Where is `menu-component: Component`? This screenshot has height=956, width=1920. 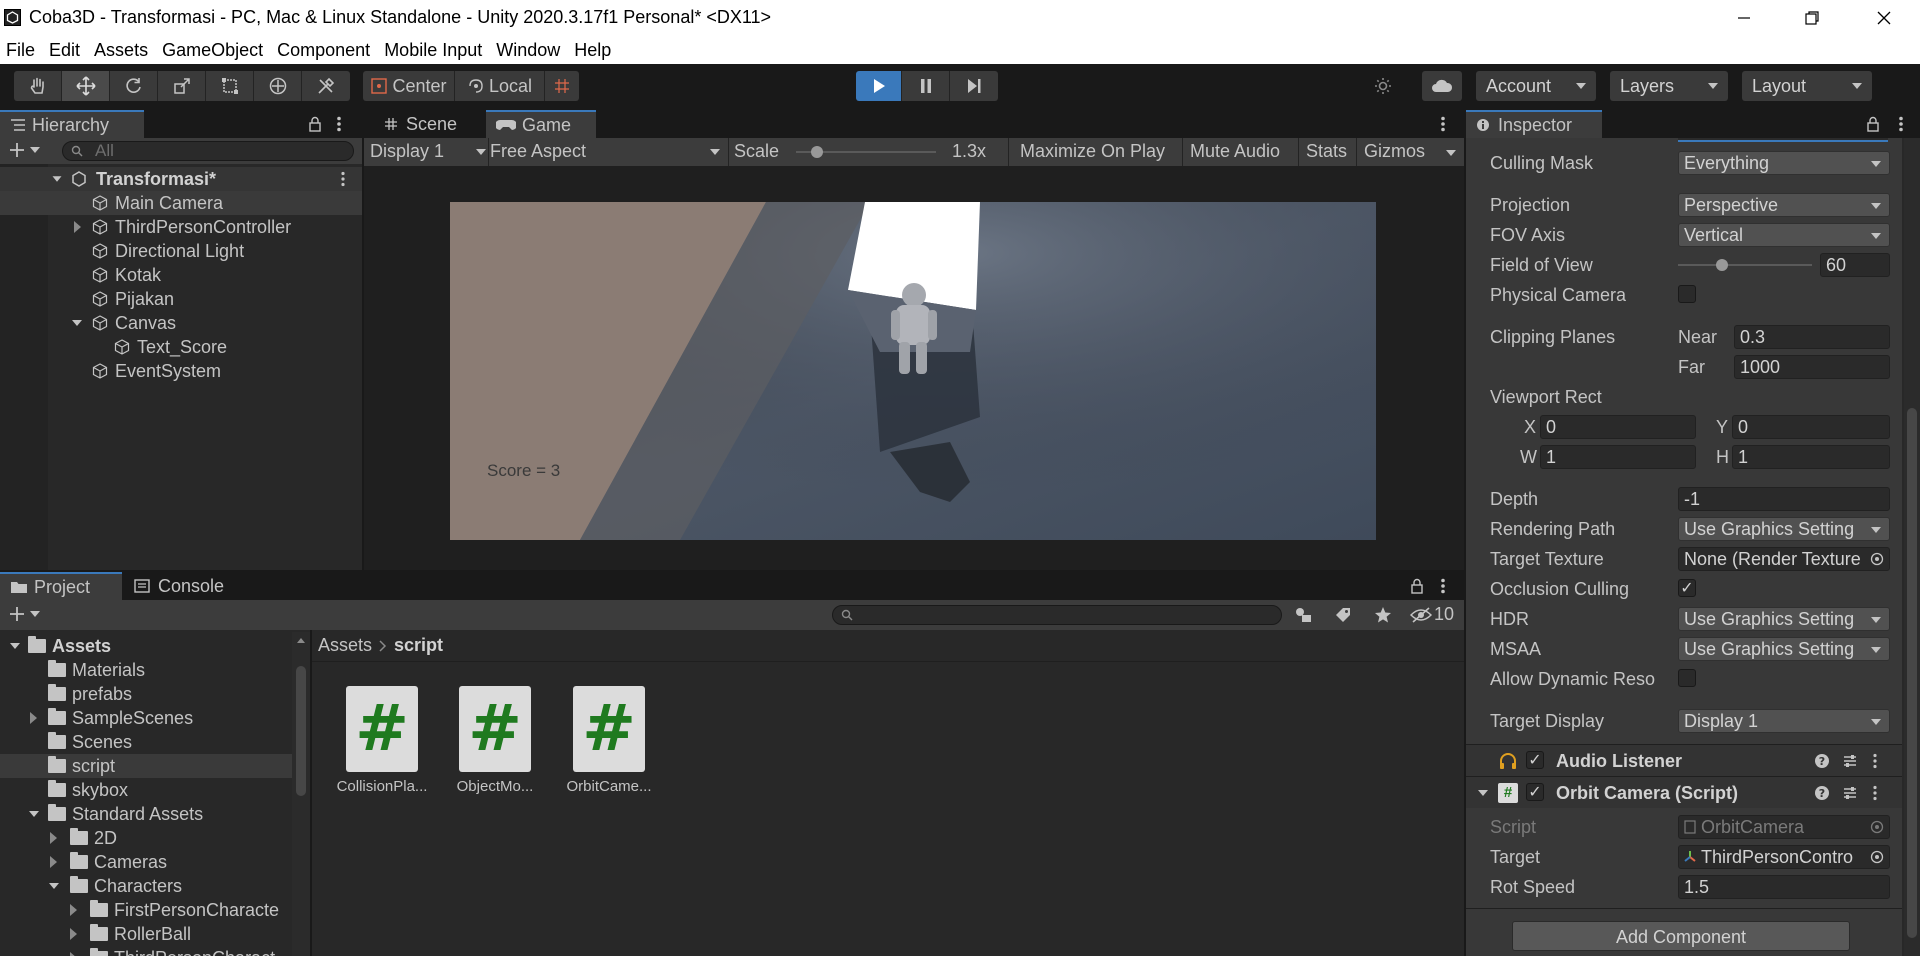
menu-component: Component is located at coordinates (323, 50).